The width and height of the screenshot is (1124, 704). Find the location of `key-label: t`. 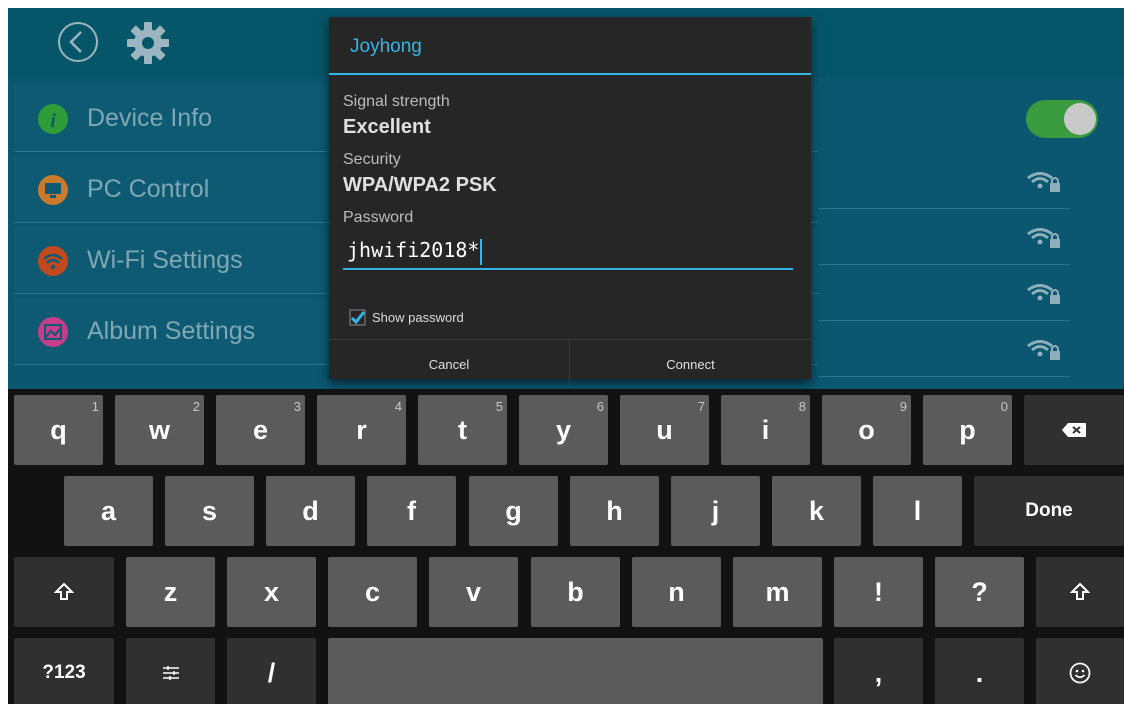

key-label: t is located at coordinates (462, 429).